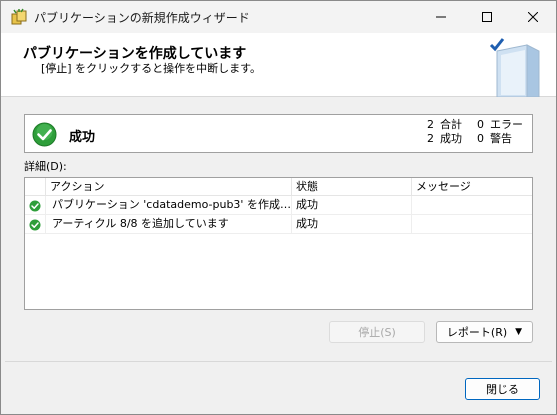 The image size is (557, 415). What do you see at coordinates (472, 187) in the screenshot?
I see `column-header-message: メッセージ` at bounding box center [472, 187].